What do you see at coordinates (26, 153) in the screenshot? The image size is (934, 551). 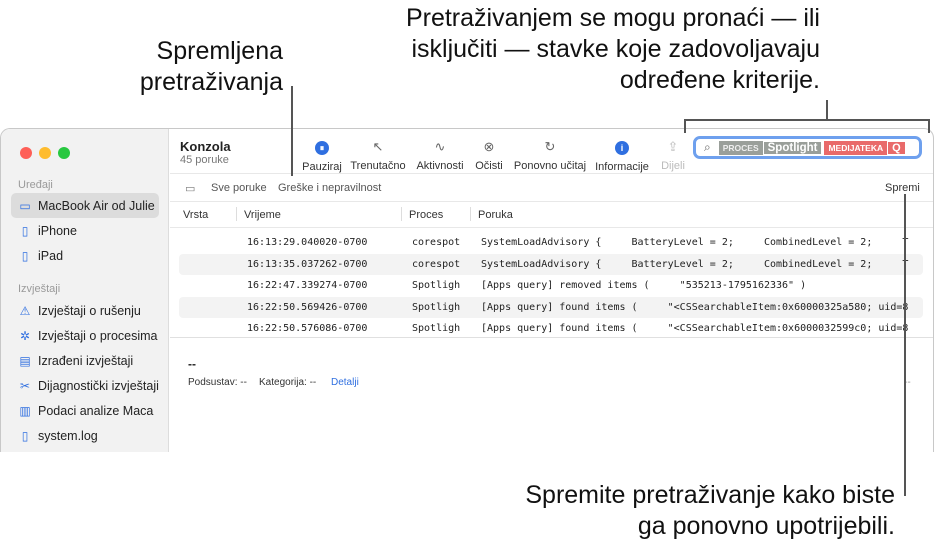 I see `close-button` at bounding box center [26, 153].